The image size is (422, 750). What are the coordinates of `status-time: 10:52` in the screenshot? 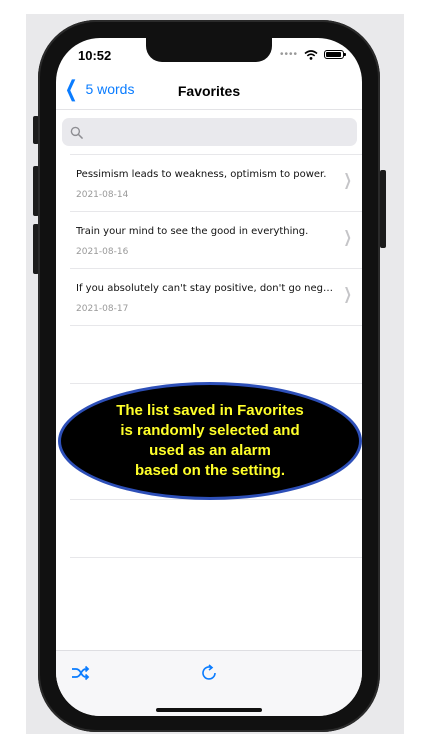 It's located at (95, 55).